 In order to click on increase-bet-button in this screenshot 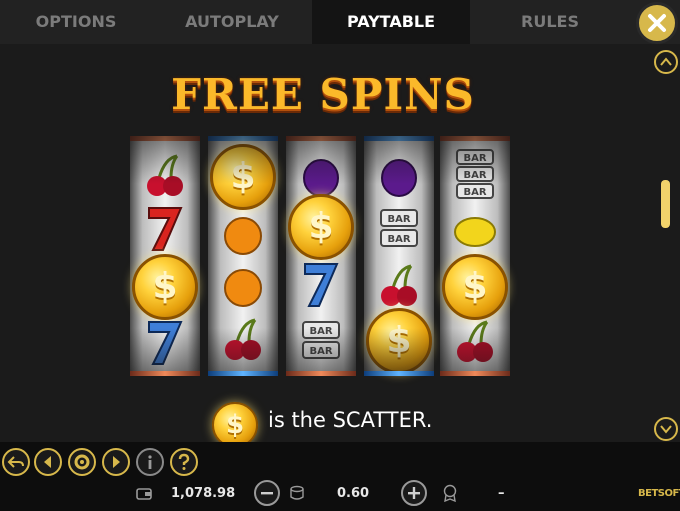, I will do `click(414, 493)`.